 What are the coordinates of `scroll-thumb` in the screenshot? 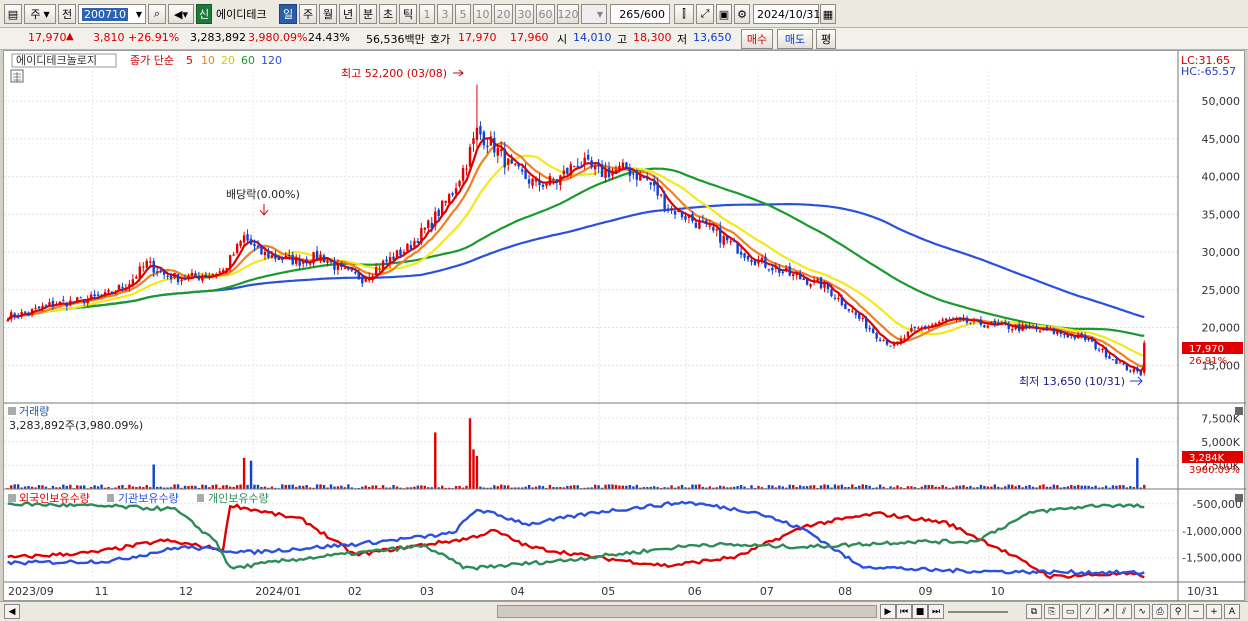 It's located at (687, 611).